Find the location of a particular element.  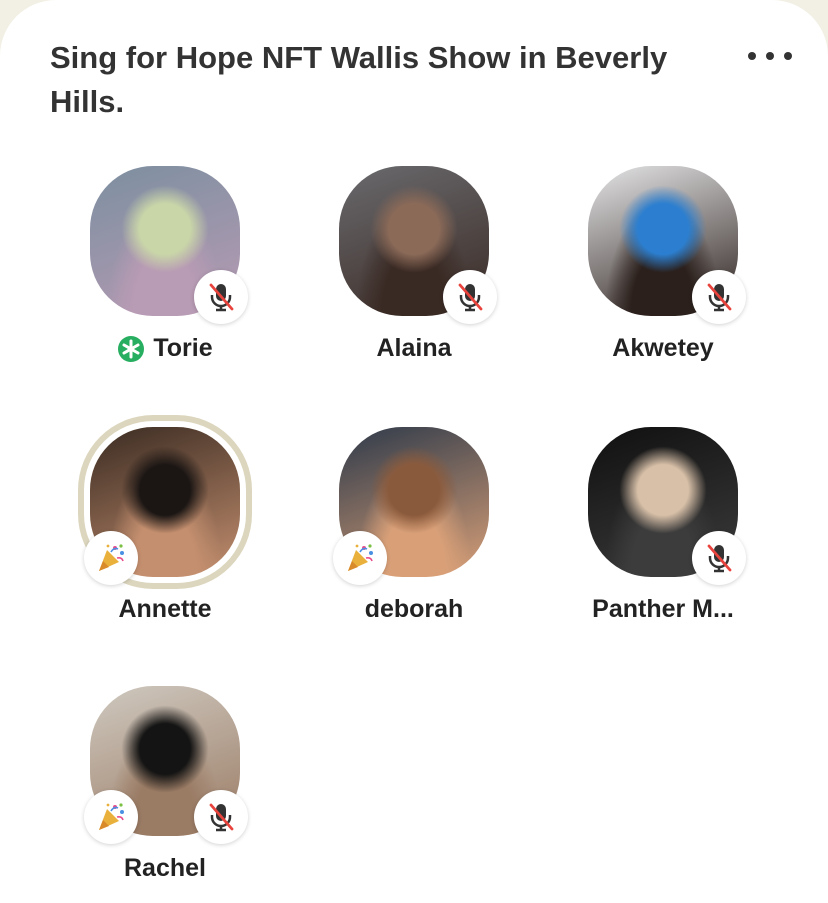

speaker-tile: Torie is located at coordinates (165, 276).